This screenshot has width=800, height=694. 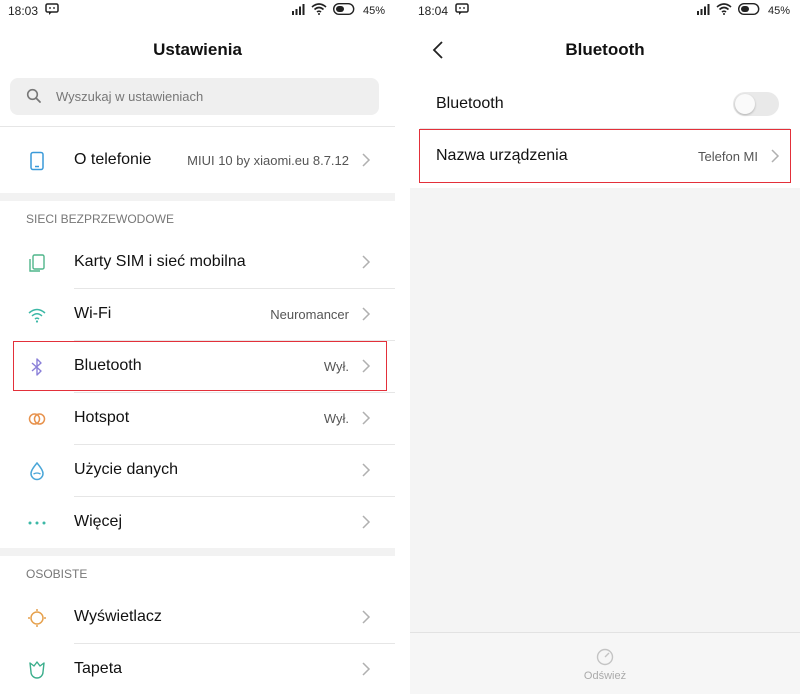 I want to click on item-label: Wyświetlacz, so click(x=118, y=616).